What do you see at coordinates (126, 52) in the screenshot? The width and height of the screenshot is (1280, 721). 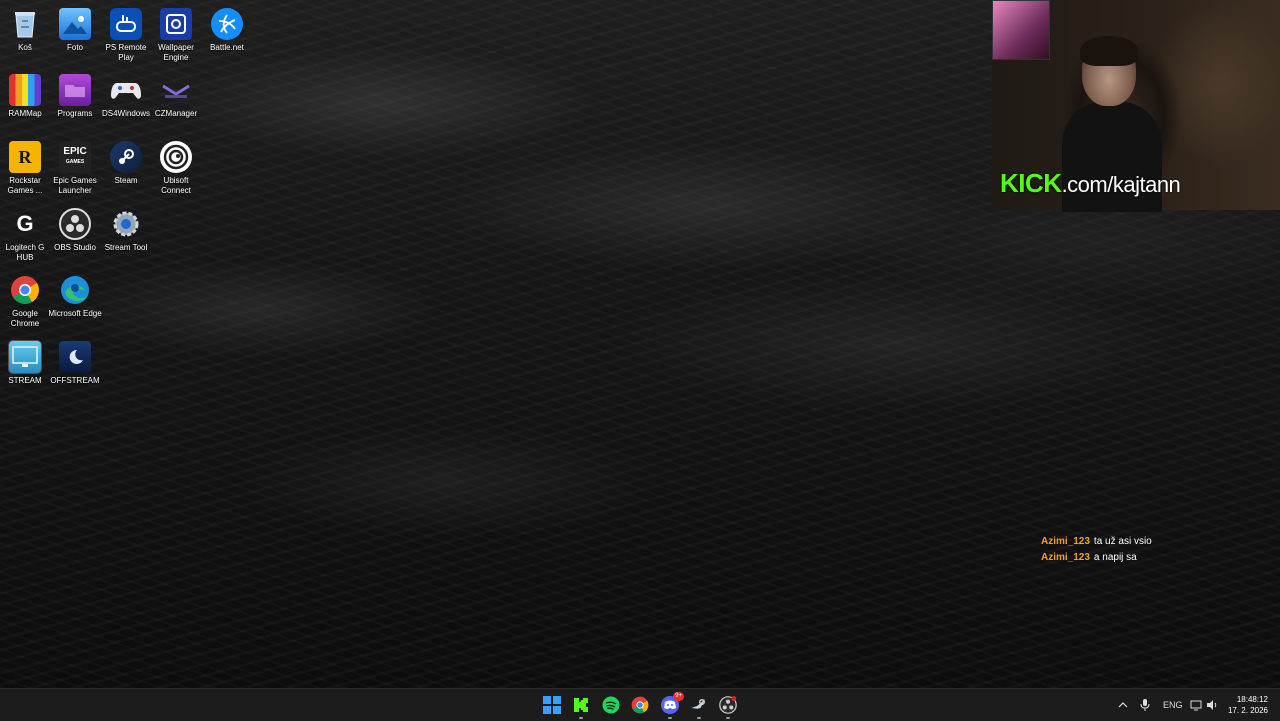 I see `desktop-icon-label: PS Remote Play` at bounding box center [126, 52].